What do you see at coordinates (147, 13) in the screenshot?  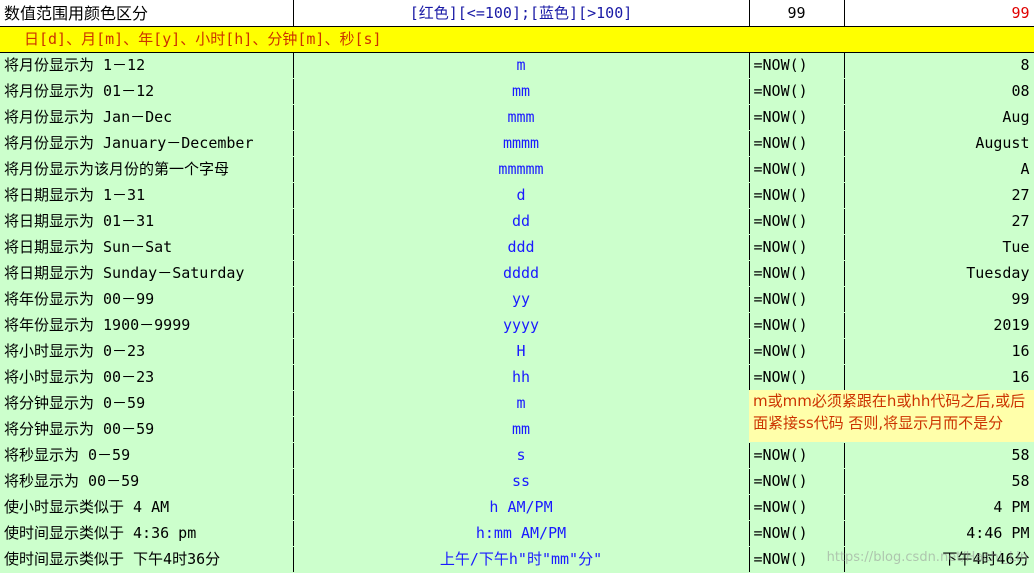 I see `header-title-cell: 数值范围用颜色区分` at bounding box center [147, 13].